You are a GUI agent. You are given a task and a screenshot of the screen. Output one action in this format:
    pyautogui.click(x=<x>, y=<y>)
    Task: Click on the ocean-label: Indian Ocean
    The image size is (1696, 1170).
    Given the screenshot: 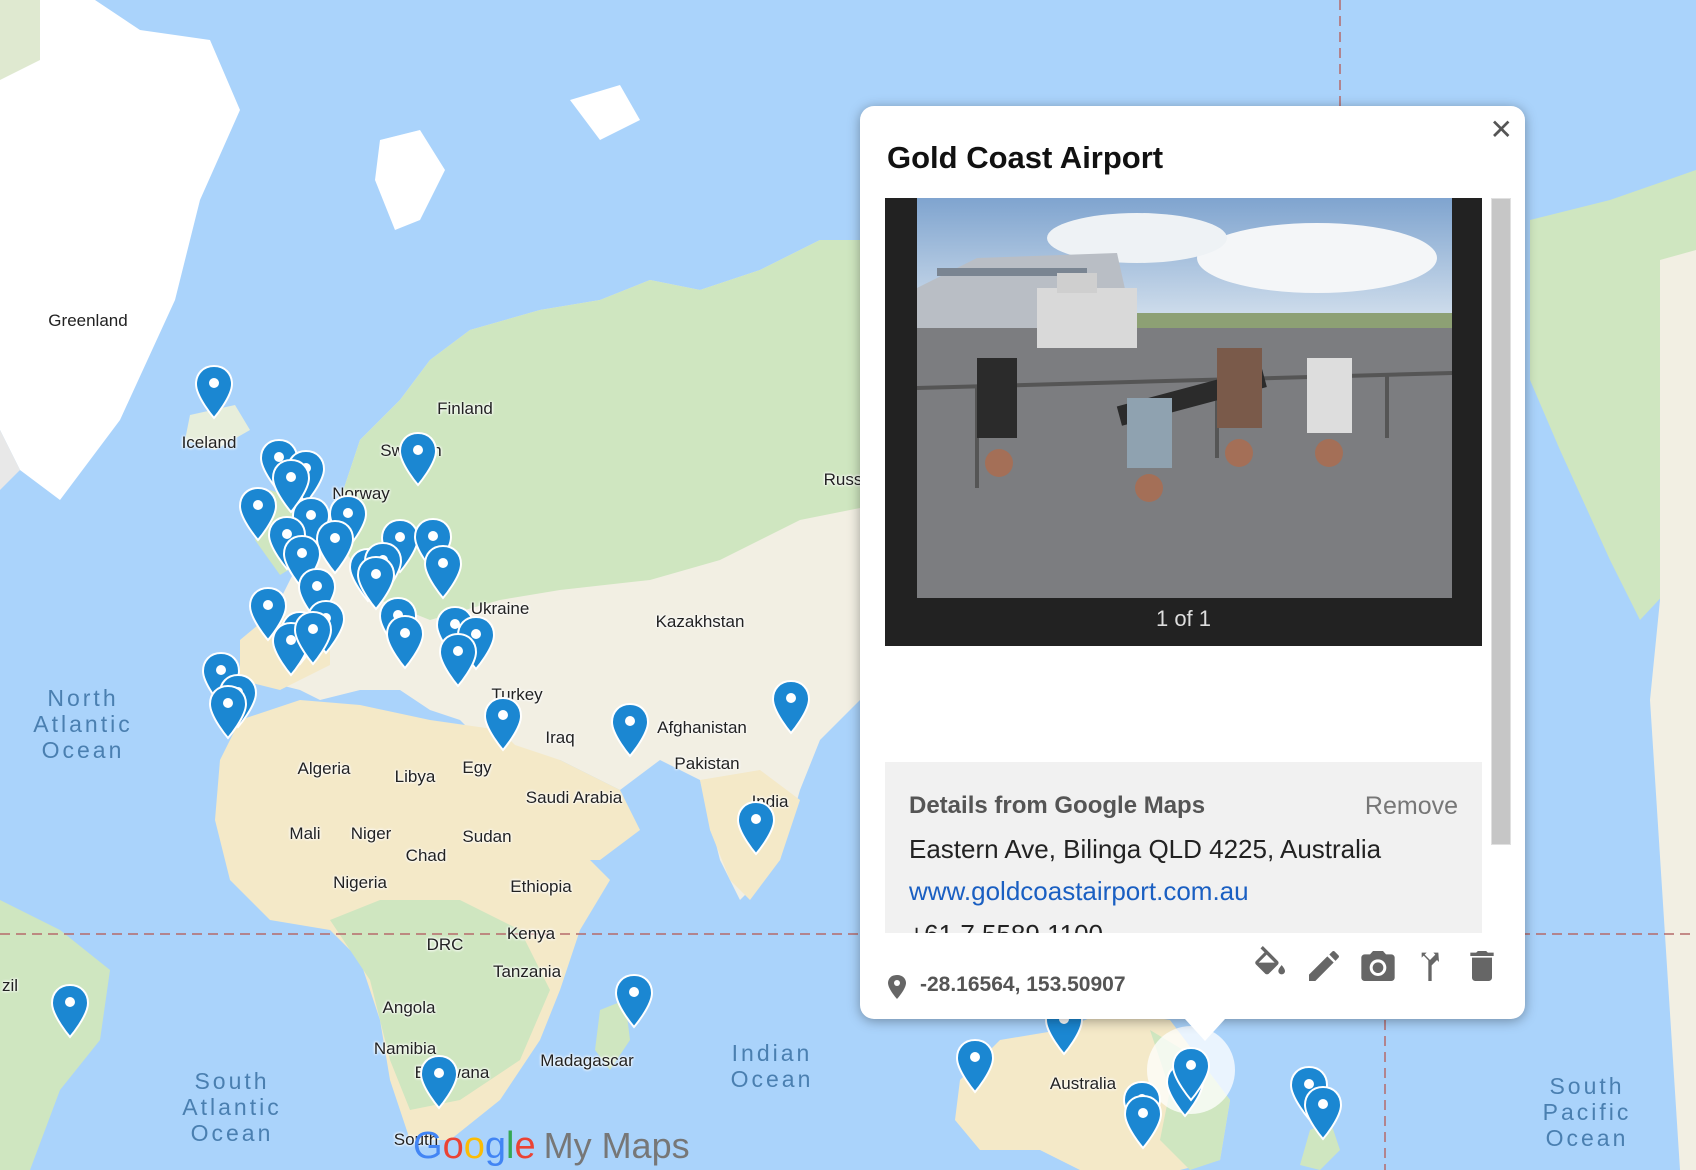 What is the action you would take?
    pyautogui.click(x=772, y=1066)
    